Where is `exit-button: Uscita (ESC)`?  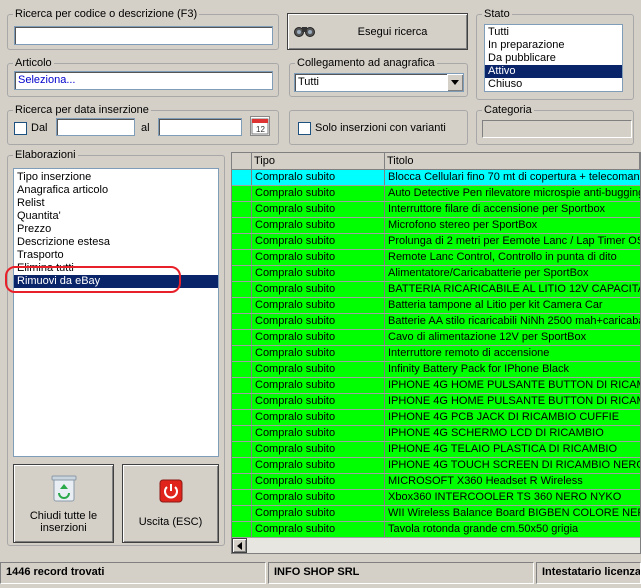 exit-button: Uscita (ESC) is located at coordinates (170, 503).